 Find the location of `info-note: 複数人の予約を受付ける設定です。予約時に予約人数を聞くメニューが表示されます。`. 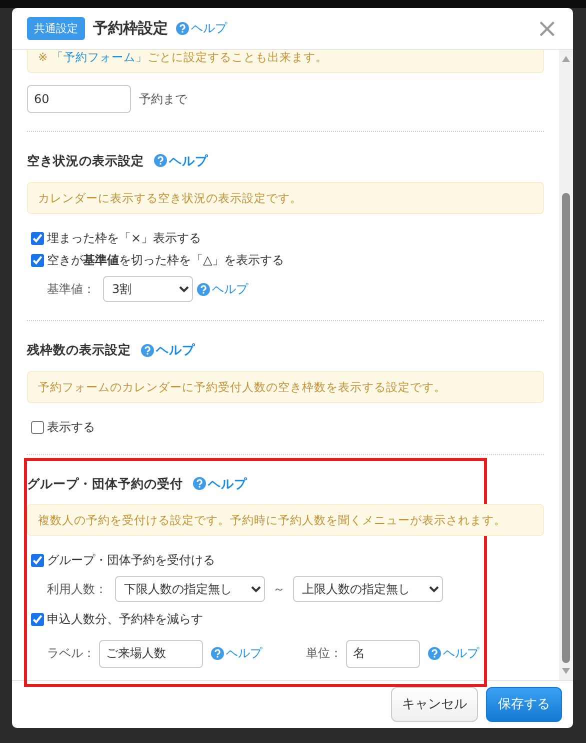

info-note: 複数人の予約を受付ける設定です。予約時に予約人数を聞くメニューが表示されます。 is located at coordinates (285, 520).